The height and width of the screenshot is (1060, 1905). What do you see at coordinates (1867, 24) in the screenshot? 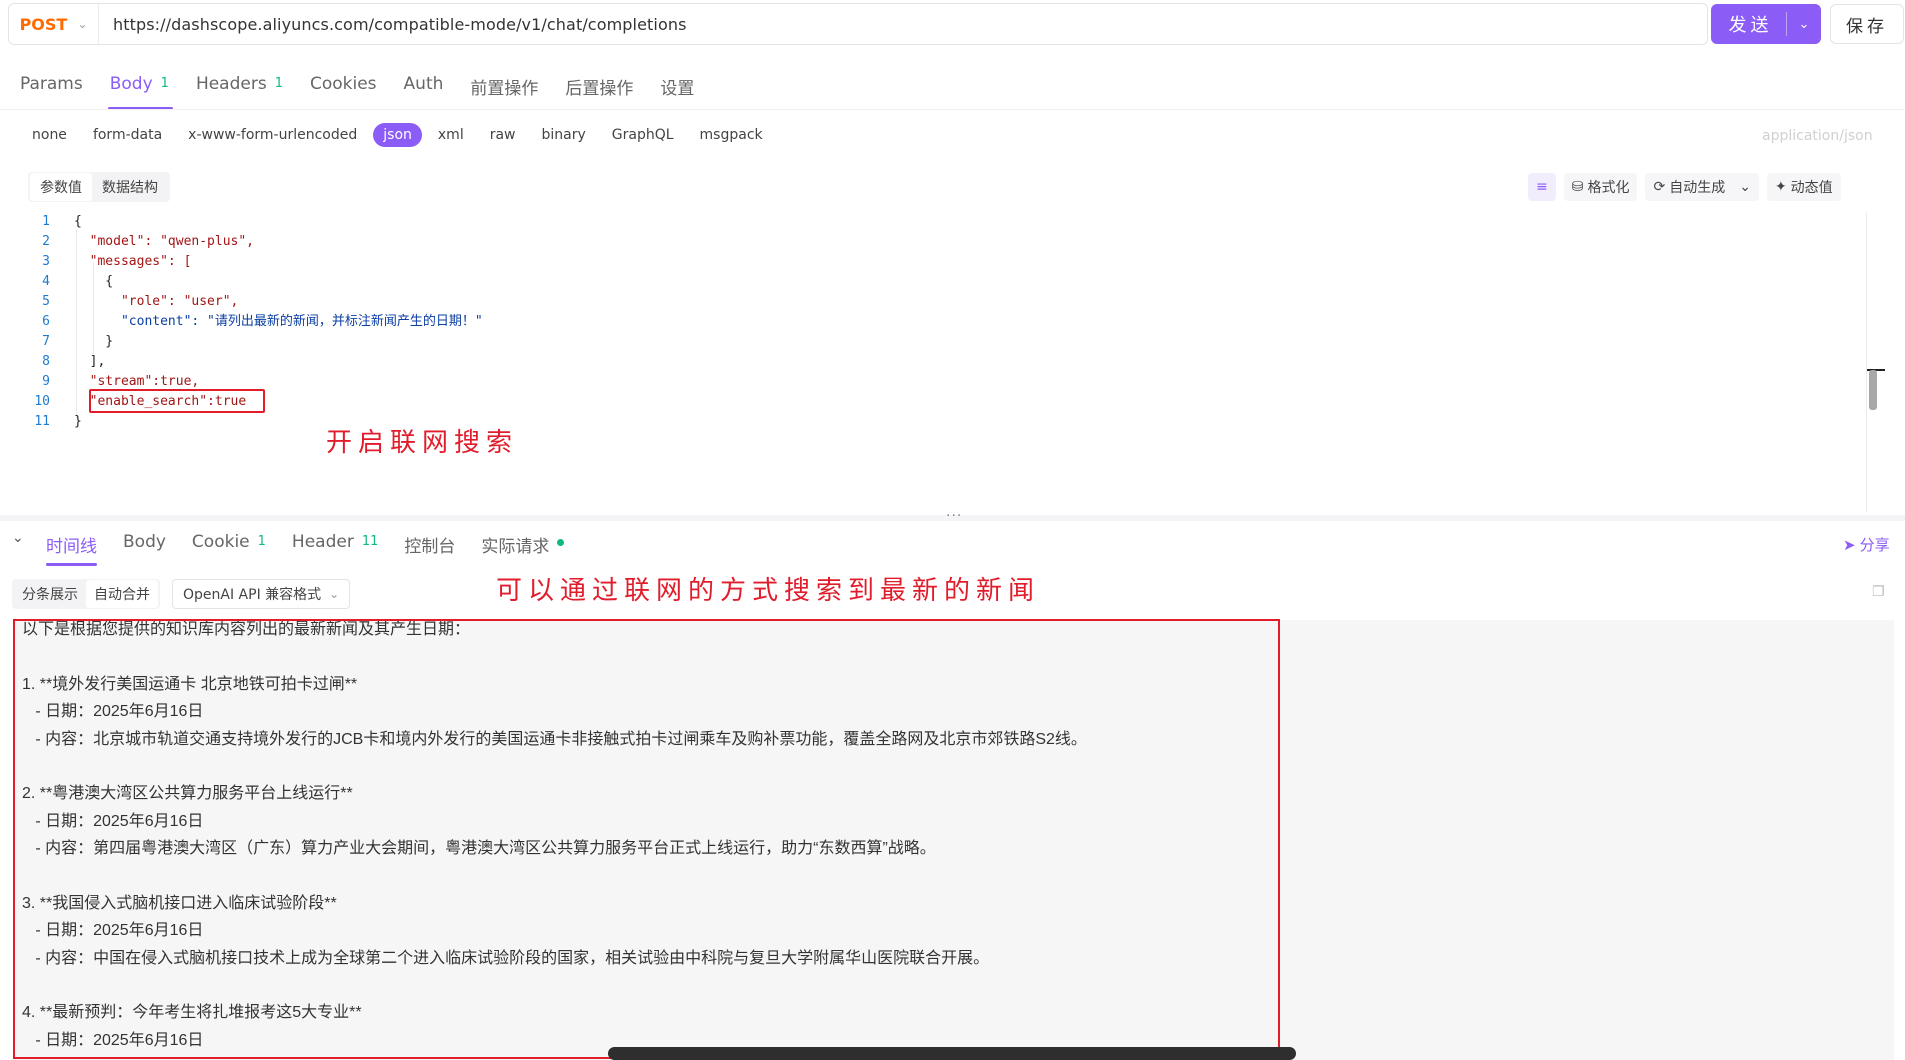
I see `save-button: 保存` at bounding box center [1867, 24].